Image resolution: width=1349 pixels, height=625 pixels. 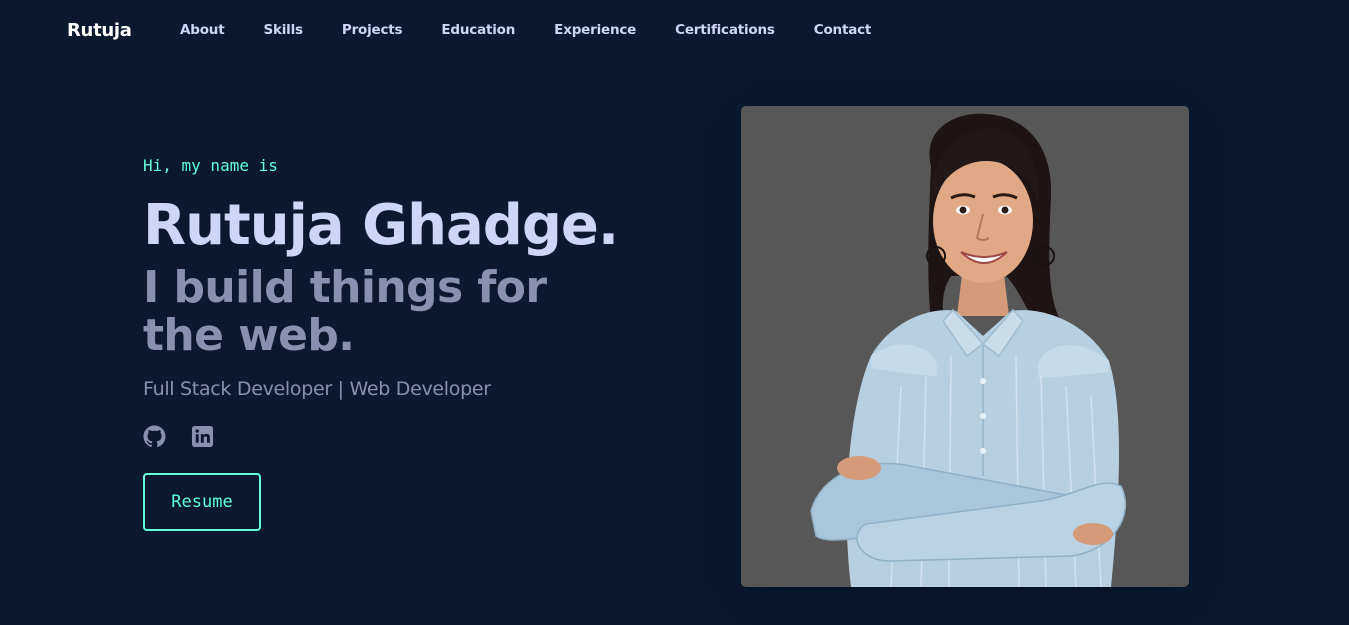 I want to click on nav-link-projects: Projects, so click(x=372, y=30).